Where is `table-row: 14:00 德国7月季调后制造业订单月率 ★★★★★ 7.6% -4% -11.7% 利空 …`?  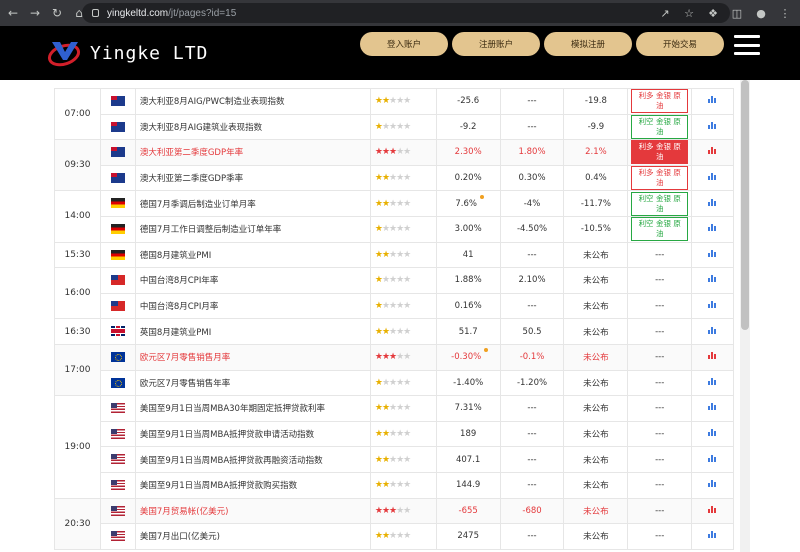
table-row: 14:00 德国7月季调后制造业订单月率 ★★★★★ 7.6% -4% -11.7% 利空 … is located at coordinates (394, 216).